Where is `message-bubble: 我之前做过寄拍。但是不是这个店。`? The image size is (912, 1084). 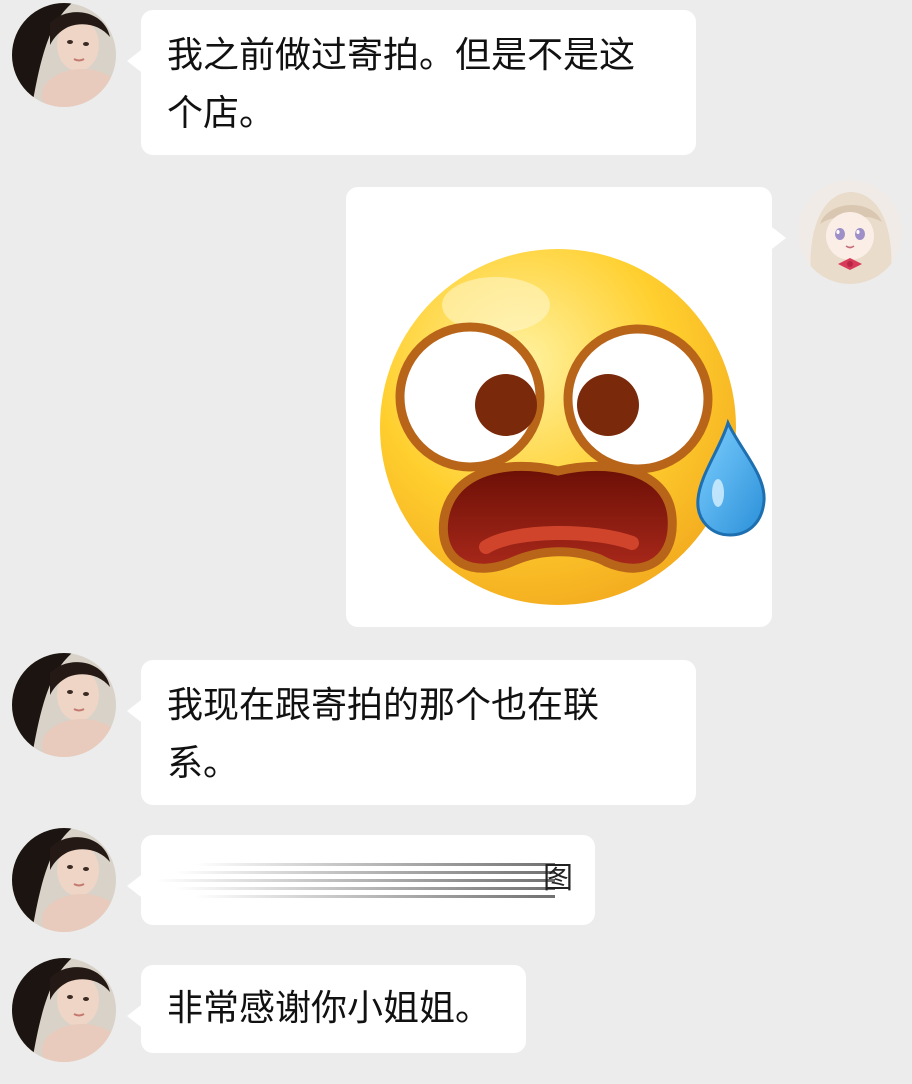
message-bubble: 我之前做过寄拍。但是不是这个店。 is located at coordinates (411, 82).